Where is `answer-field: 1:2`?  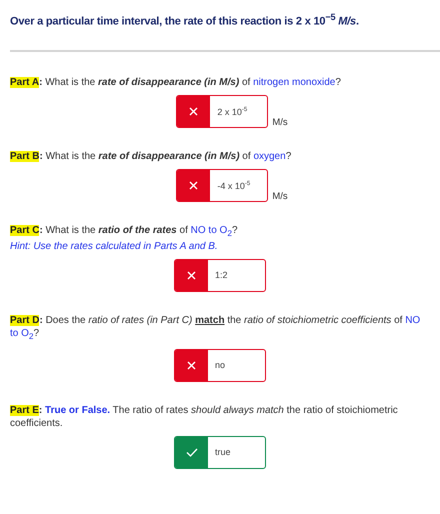 answer-field: 1:2 is located at coordinates (220, 275).